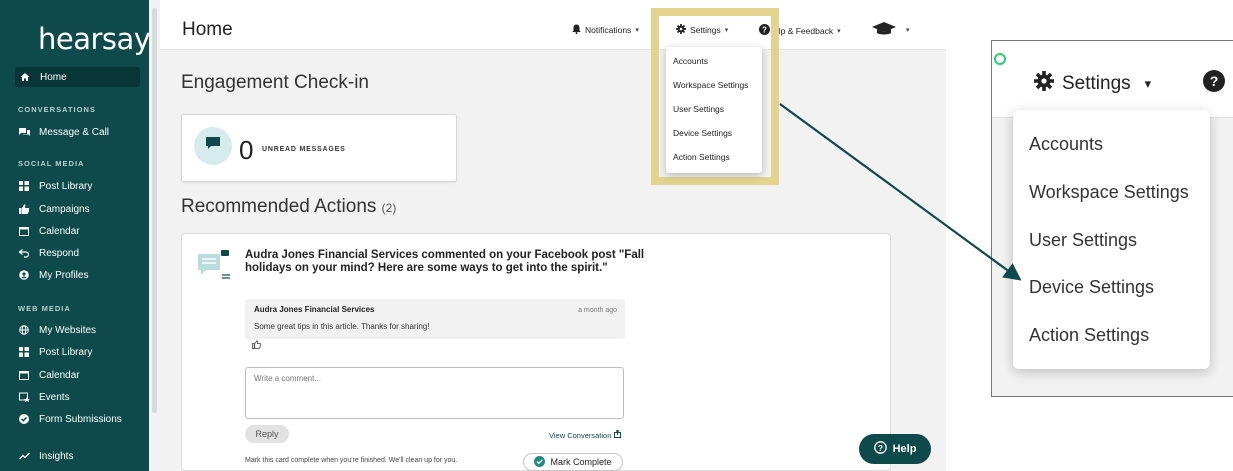  I want to click on unread-count: 0, so click(246, 150).